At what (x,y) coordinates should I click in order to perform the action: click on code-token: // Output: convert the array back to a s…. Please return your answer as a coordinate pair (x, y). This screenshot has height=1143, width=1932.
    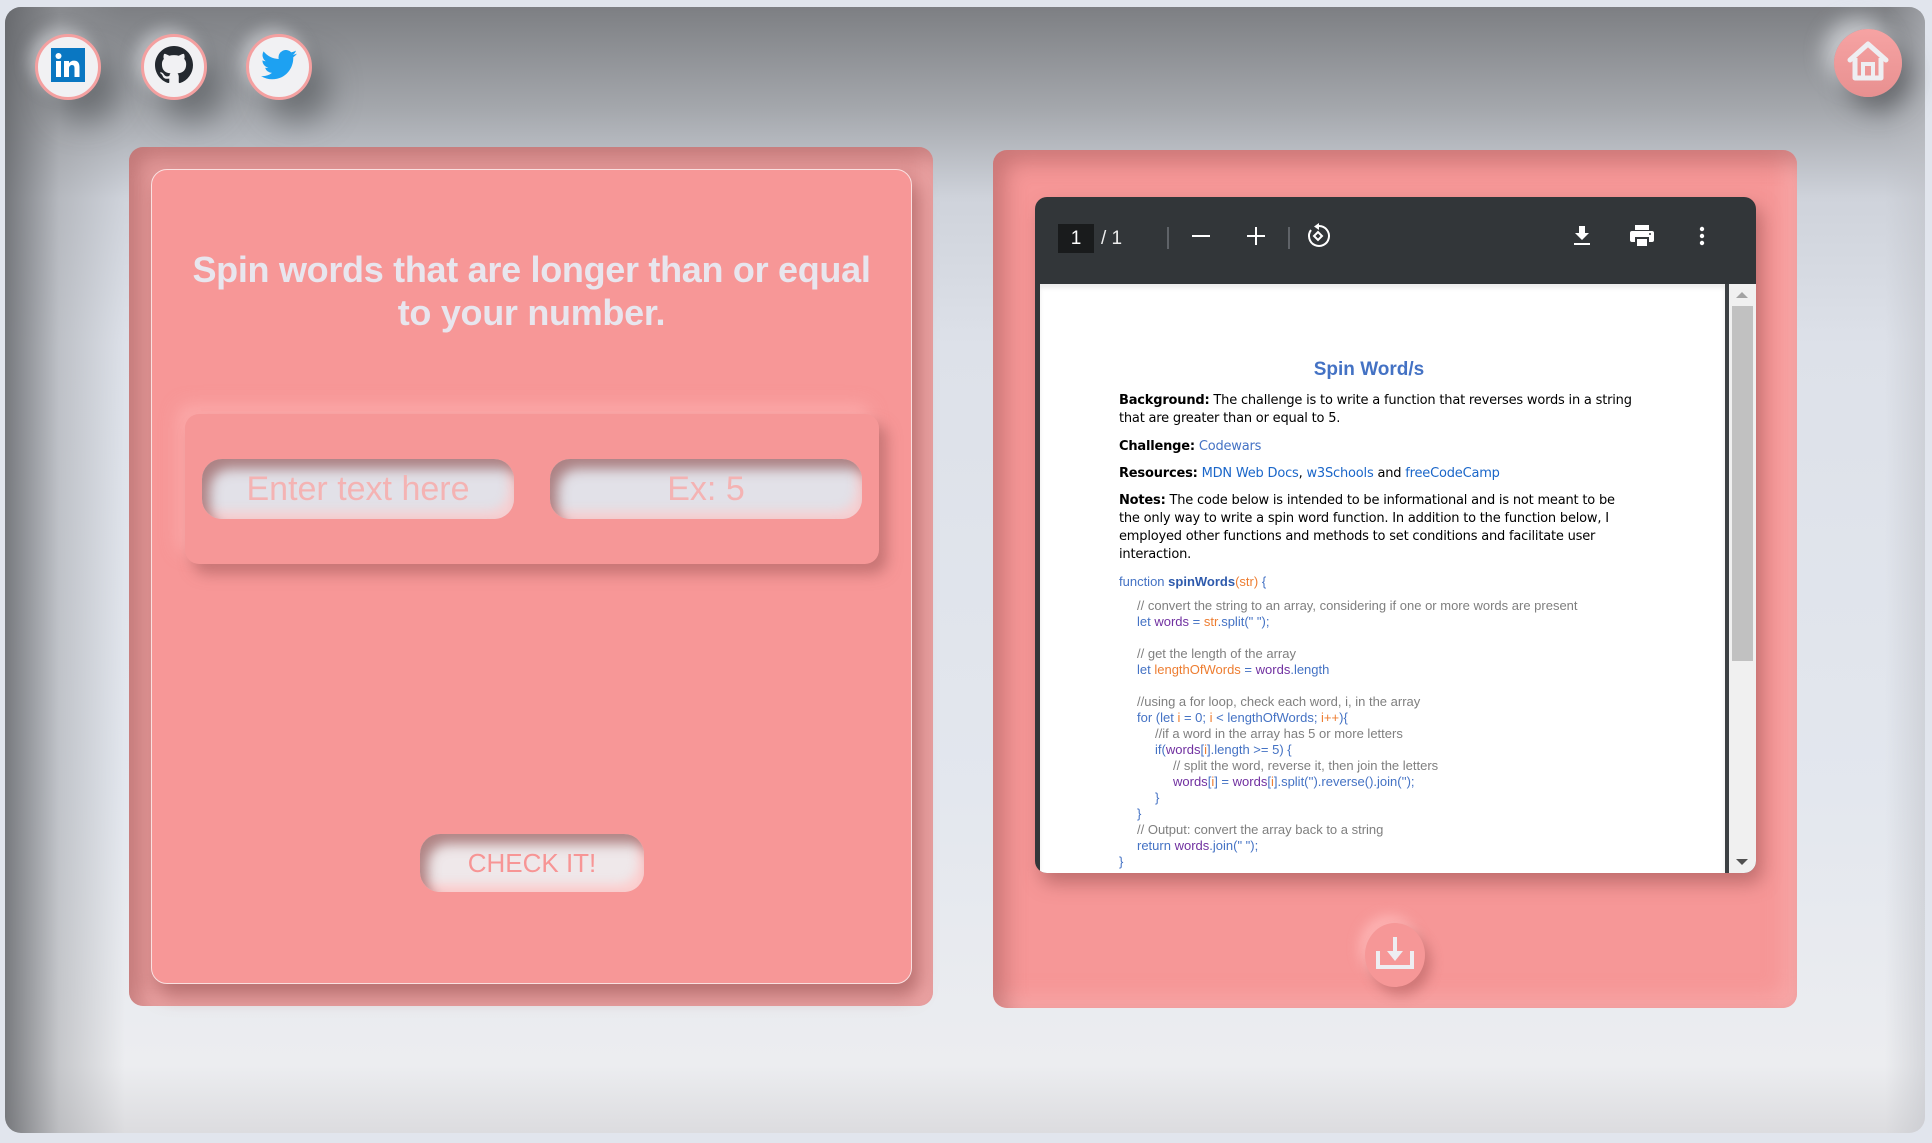
    Looking at the image, I should click on (1260, 829).